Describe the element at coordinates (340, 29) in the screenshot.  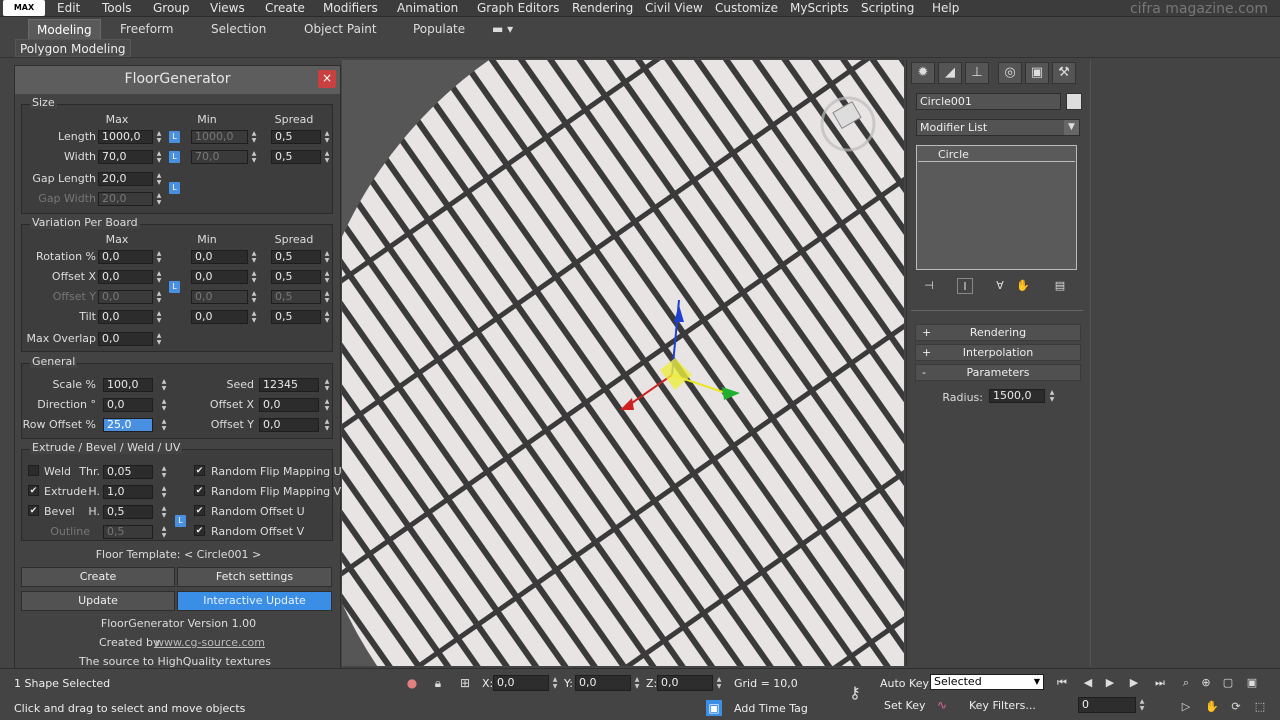
I see `tab-object-paint: Object Paint` at that location.